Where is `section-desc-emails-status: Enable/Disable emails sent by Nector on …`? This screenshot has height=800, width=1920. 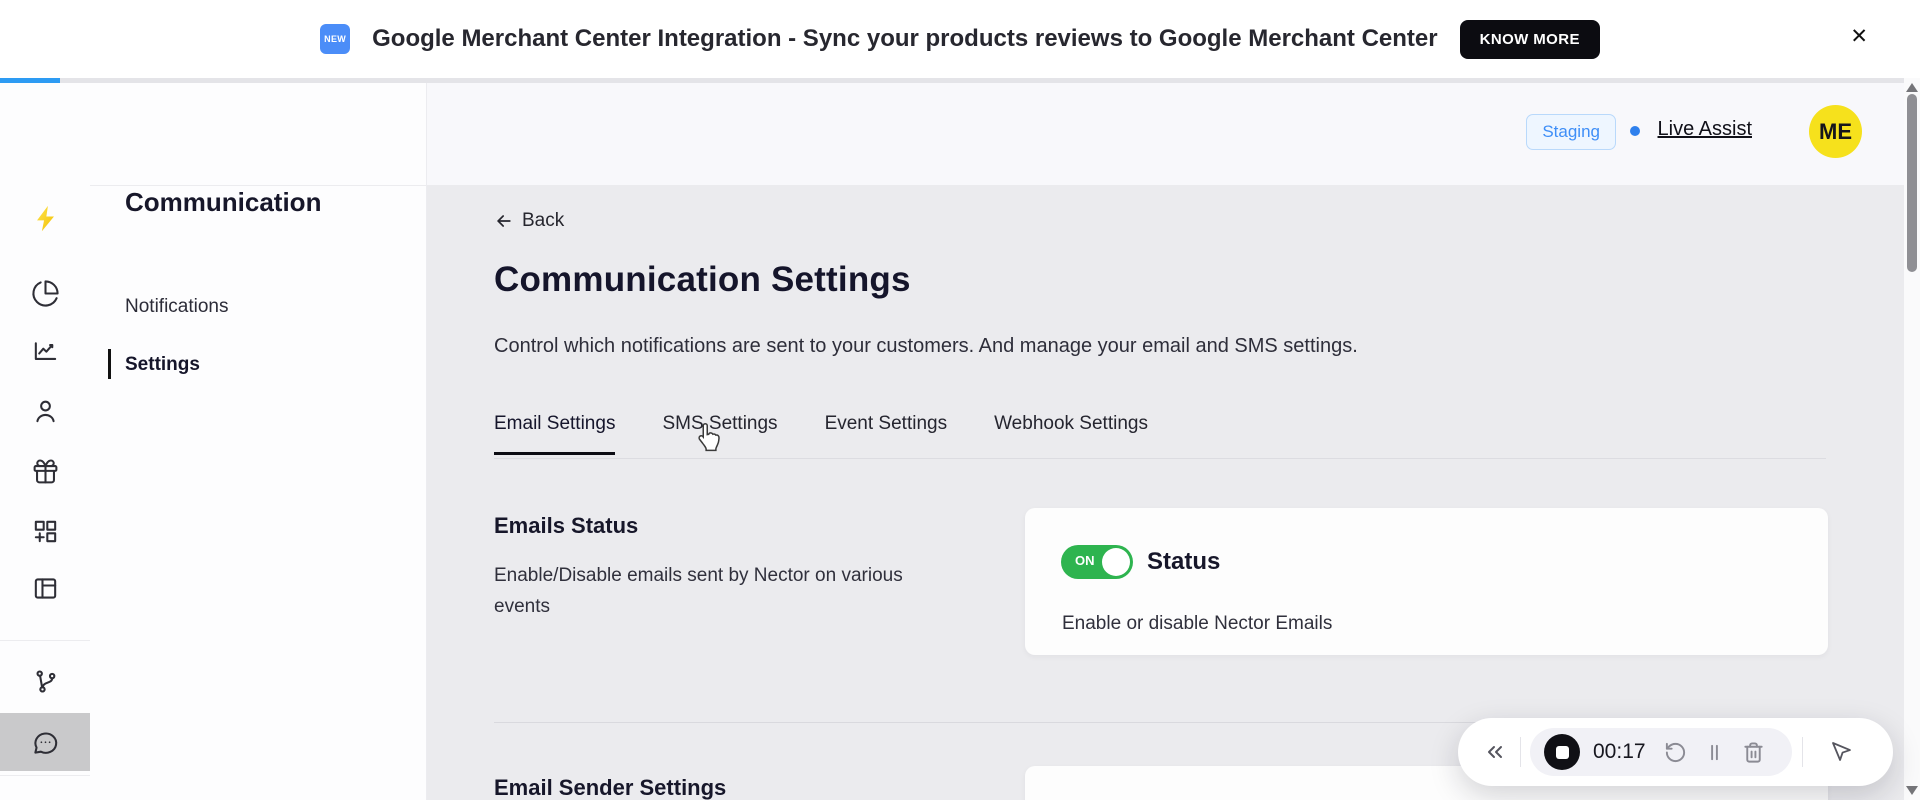 section-desc-emails-status: Enable/Disable emails sent by Nector on … is located at coordinates (698, 591).